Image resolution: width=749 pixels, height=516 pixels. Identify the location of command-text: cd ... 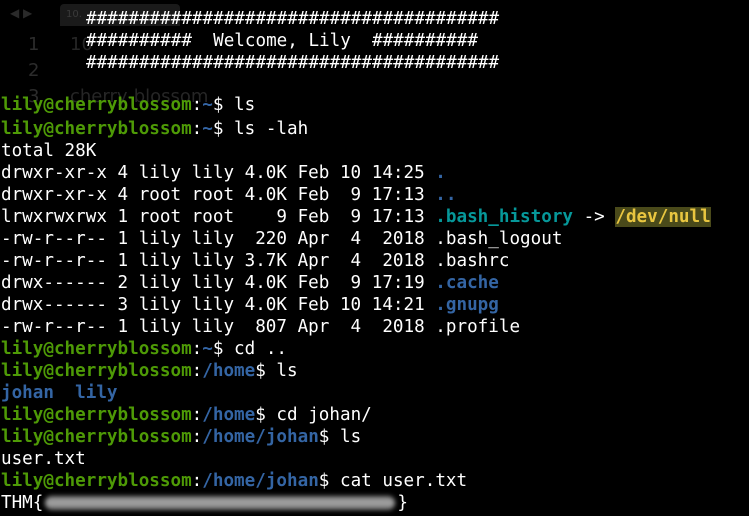
(261, 349).